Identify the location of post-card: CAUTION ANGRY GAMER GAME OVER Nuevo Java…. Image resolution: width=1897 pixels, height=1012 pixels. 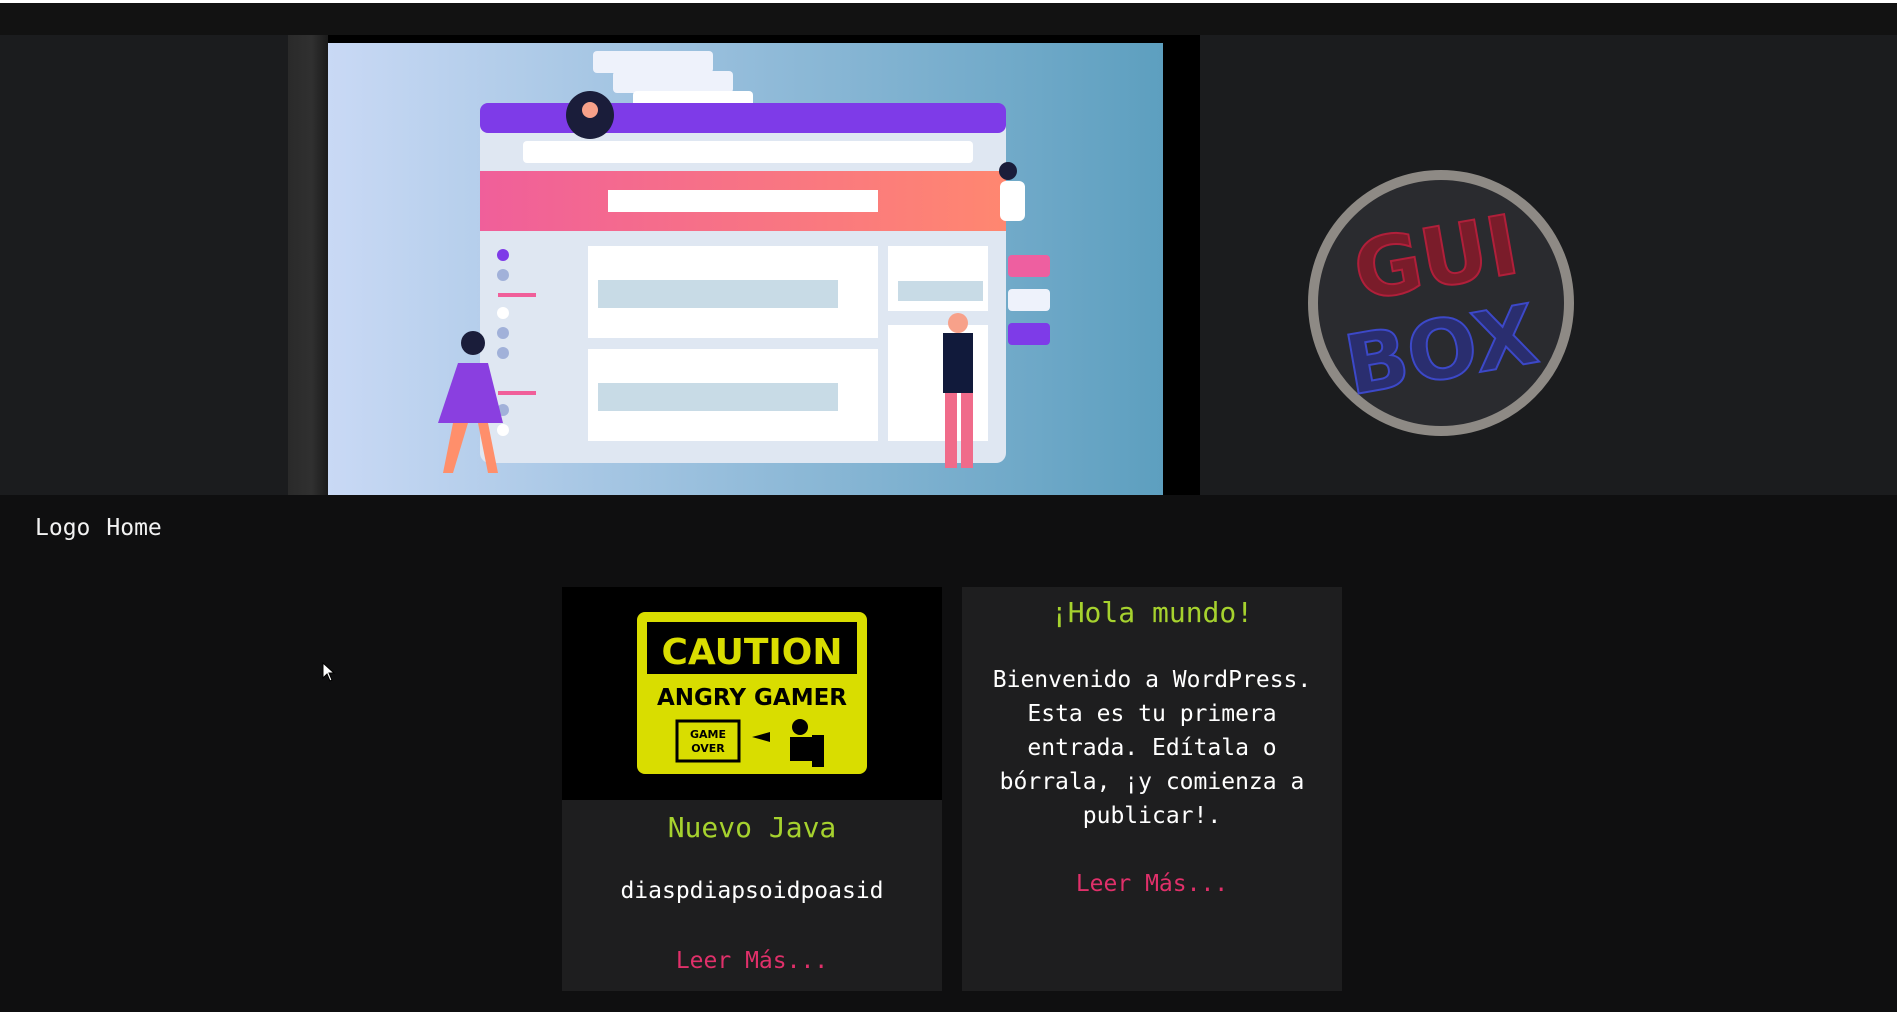
(752, 789).